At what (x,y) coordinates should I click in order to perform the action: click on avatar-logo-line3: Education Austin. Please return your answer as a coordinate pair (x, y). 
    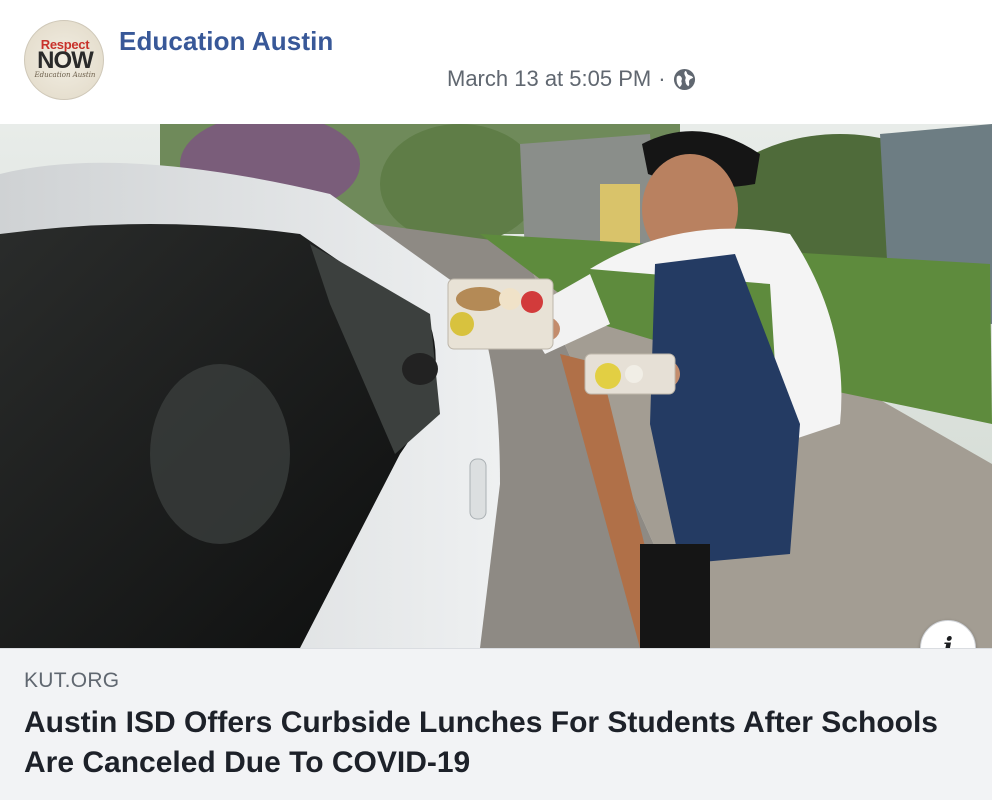
    Looking at the image, I should click on (65, 75).